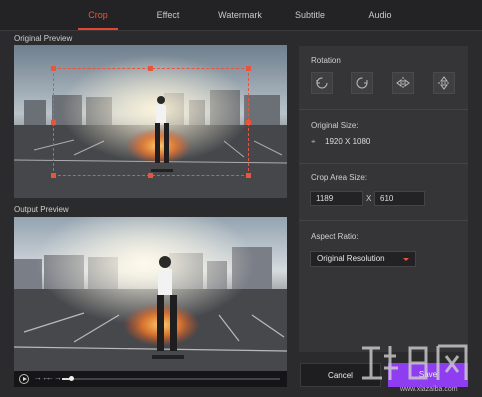 This screenshot has width=482, height=397. Describe the element at coordinates (399, 198) in the screenshot. I see `crop-height-input` at that location.